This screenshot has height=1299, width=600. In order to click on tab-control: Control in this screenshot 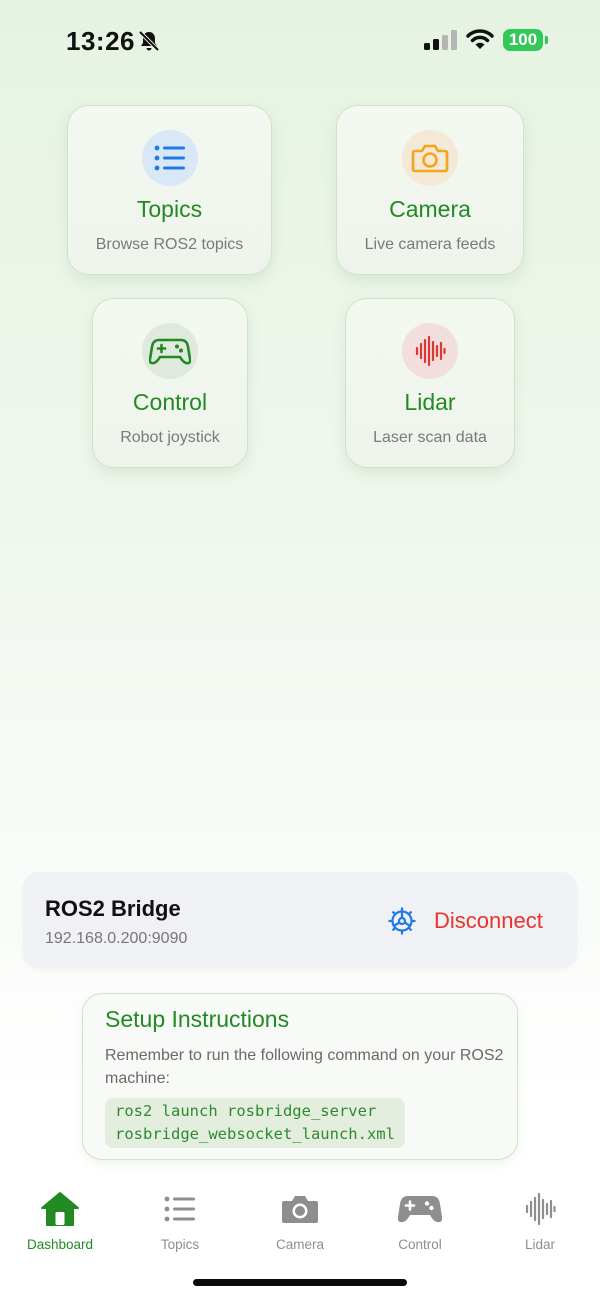, I will do `click(420, 1221)`.